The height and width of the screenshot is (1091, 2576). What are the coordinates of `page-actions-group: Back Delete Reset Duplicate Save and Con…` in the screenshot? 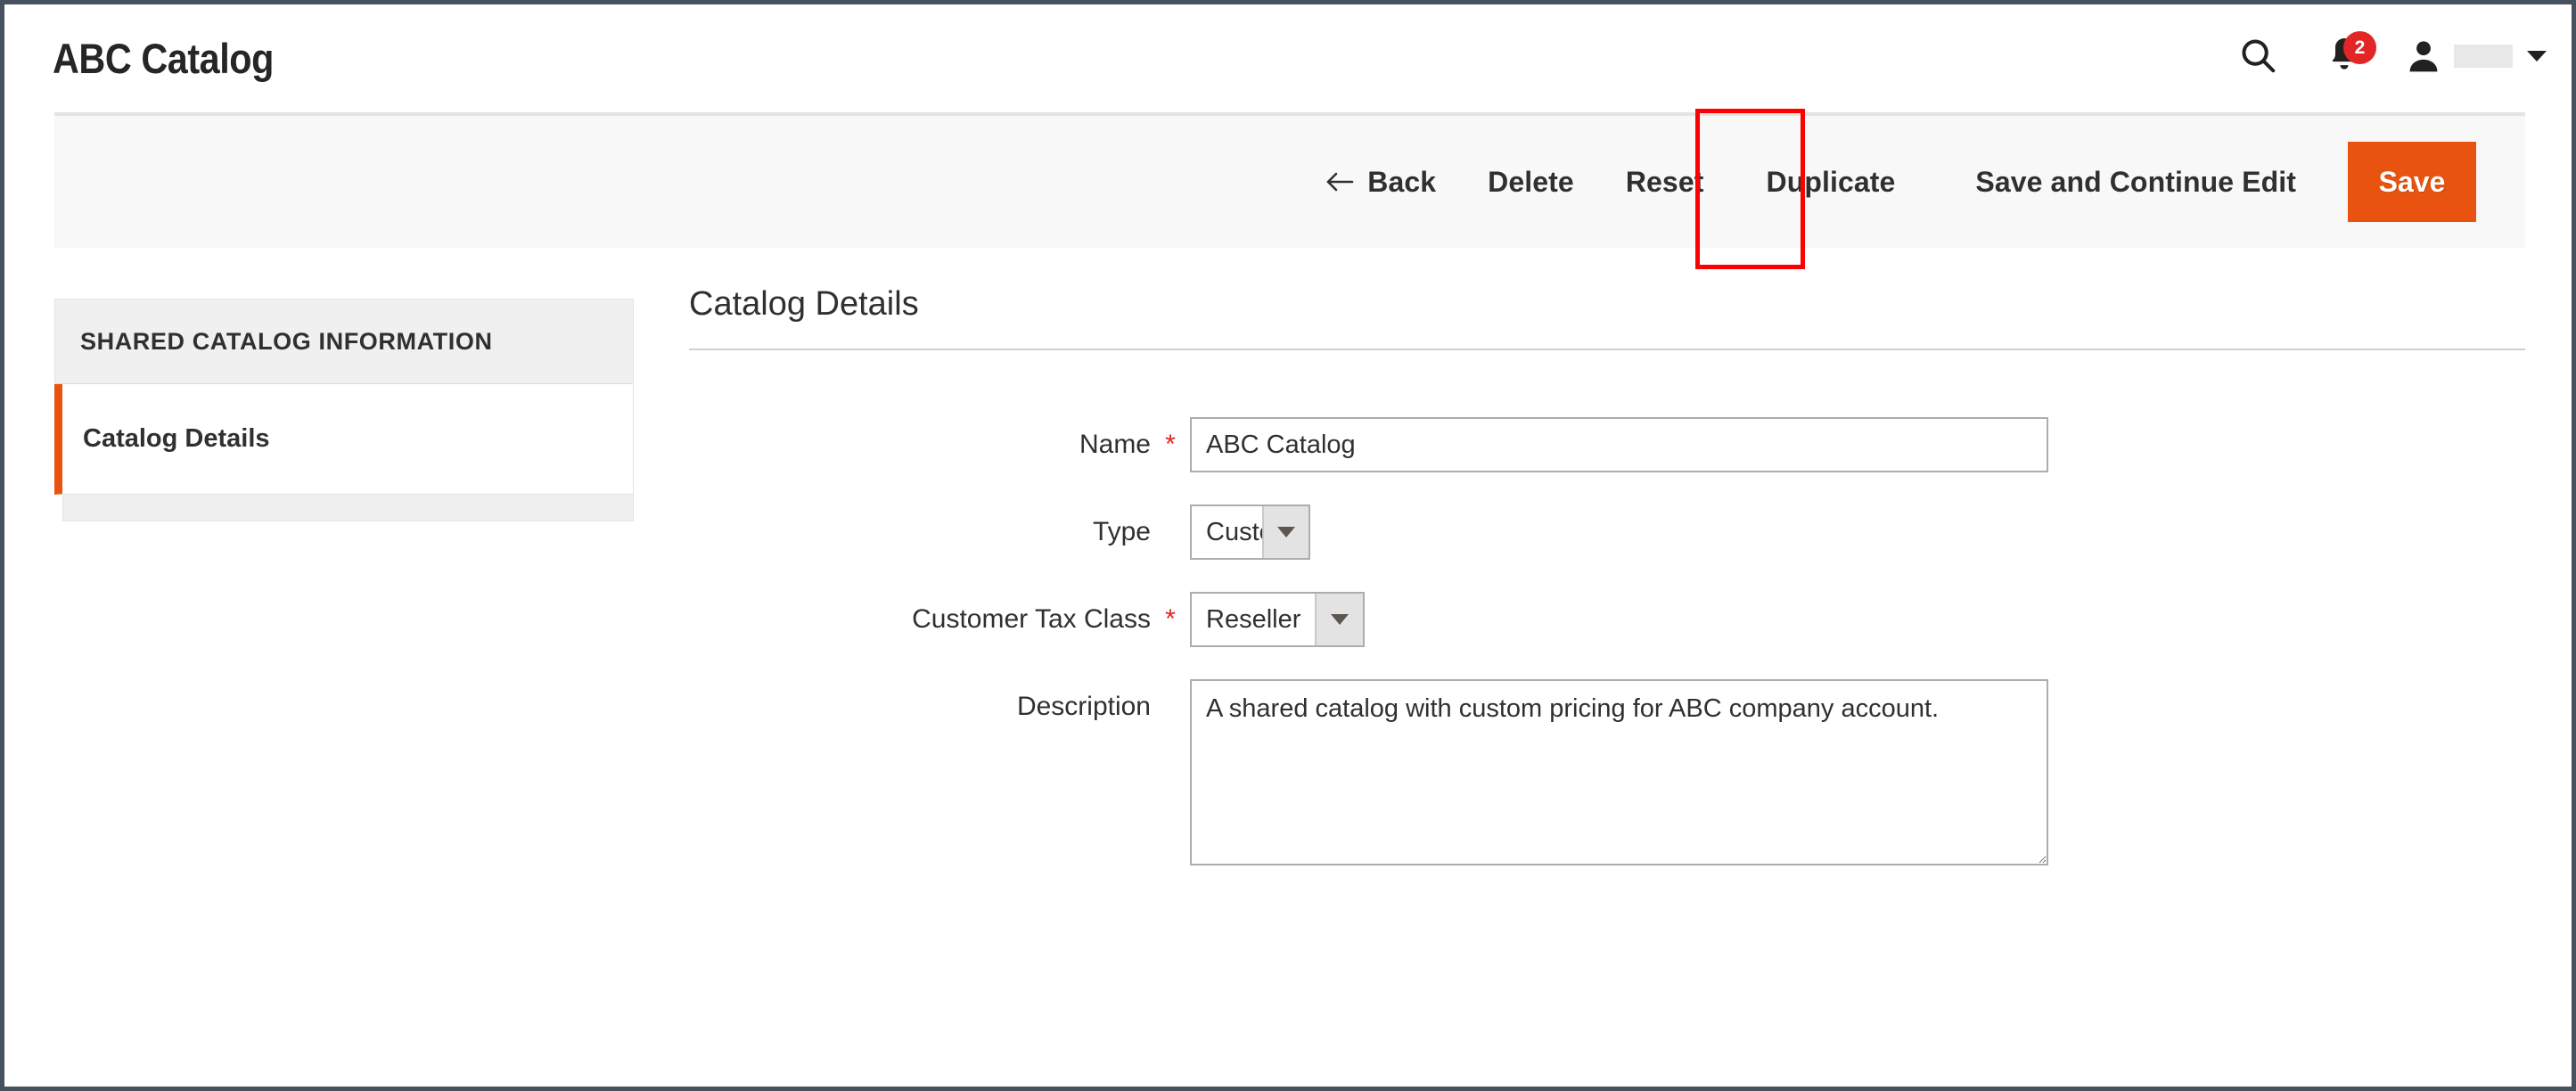 It's located at (1900, 182).